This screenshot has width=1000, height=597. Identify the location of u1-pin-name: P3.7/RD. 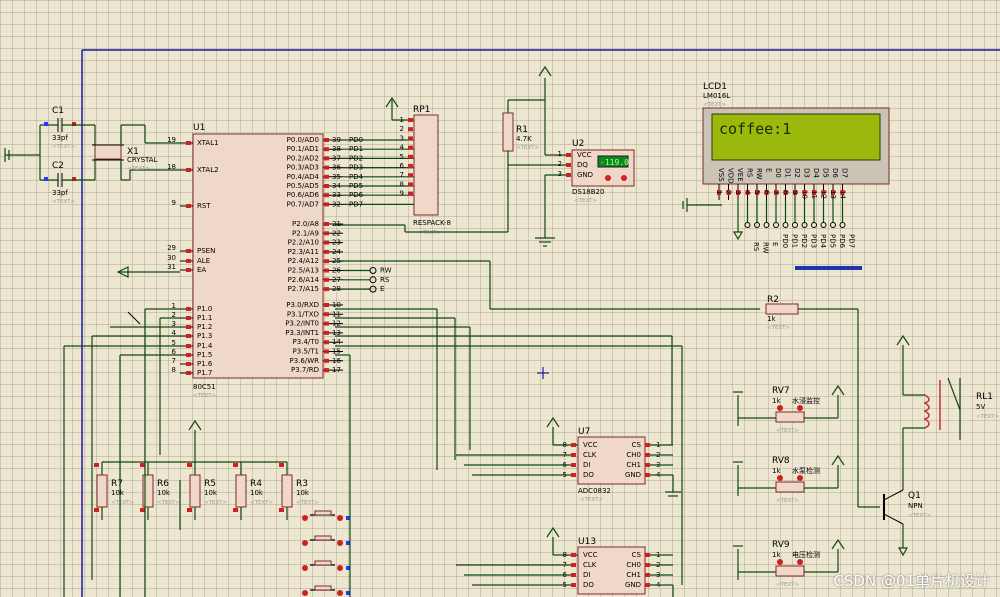
(305, 370).